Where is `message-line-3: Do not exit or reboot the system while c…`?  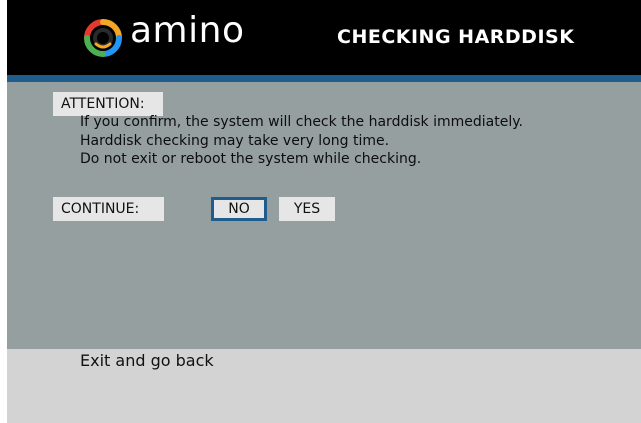 message-line-3: Do not exit or reboot the system while c… is located at coordinates (251, 159).